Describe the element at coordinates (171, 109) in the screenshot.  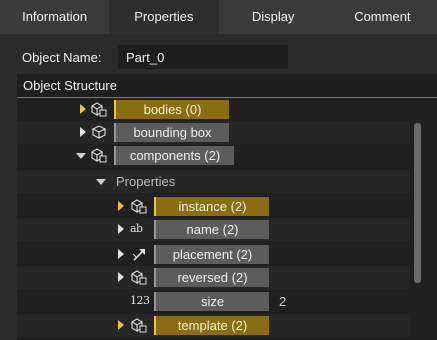
I see `tree-row-label: bodies (0)` at that location.